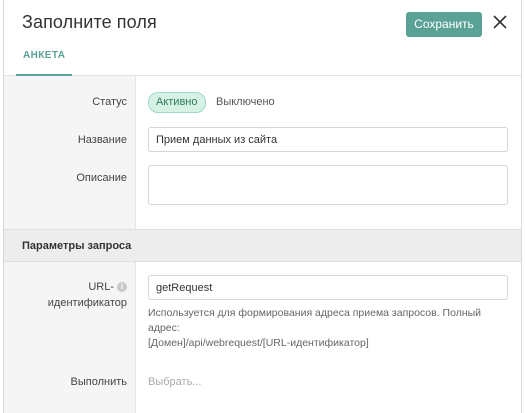 The image size is (525, 413). I want to click on label-column: Статус Название Описание, so click(70, 152).